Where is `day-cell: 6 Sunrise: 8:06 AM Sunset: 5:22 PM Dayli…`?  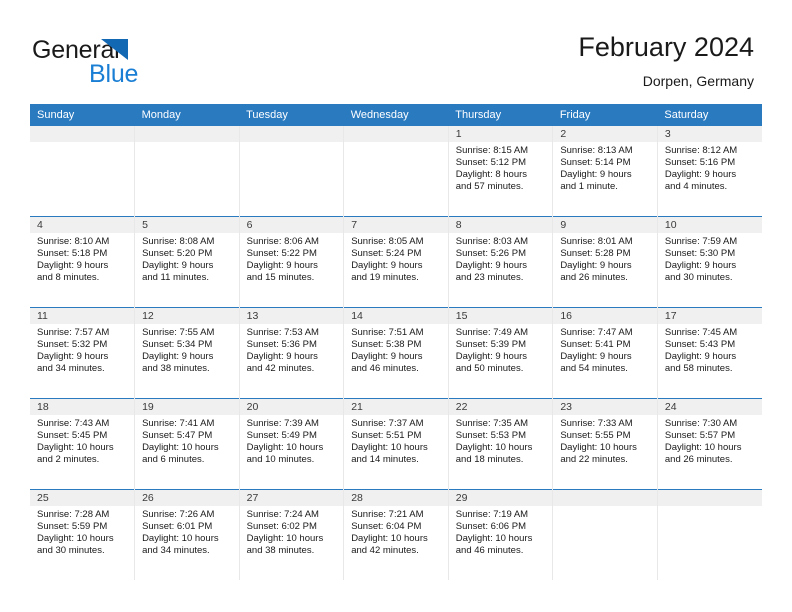
day-cell: 6 Sunrise: 8:06 AM Sunset: 5:22 PM Dayli… is located at coordinates (292, 262).